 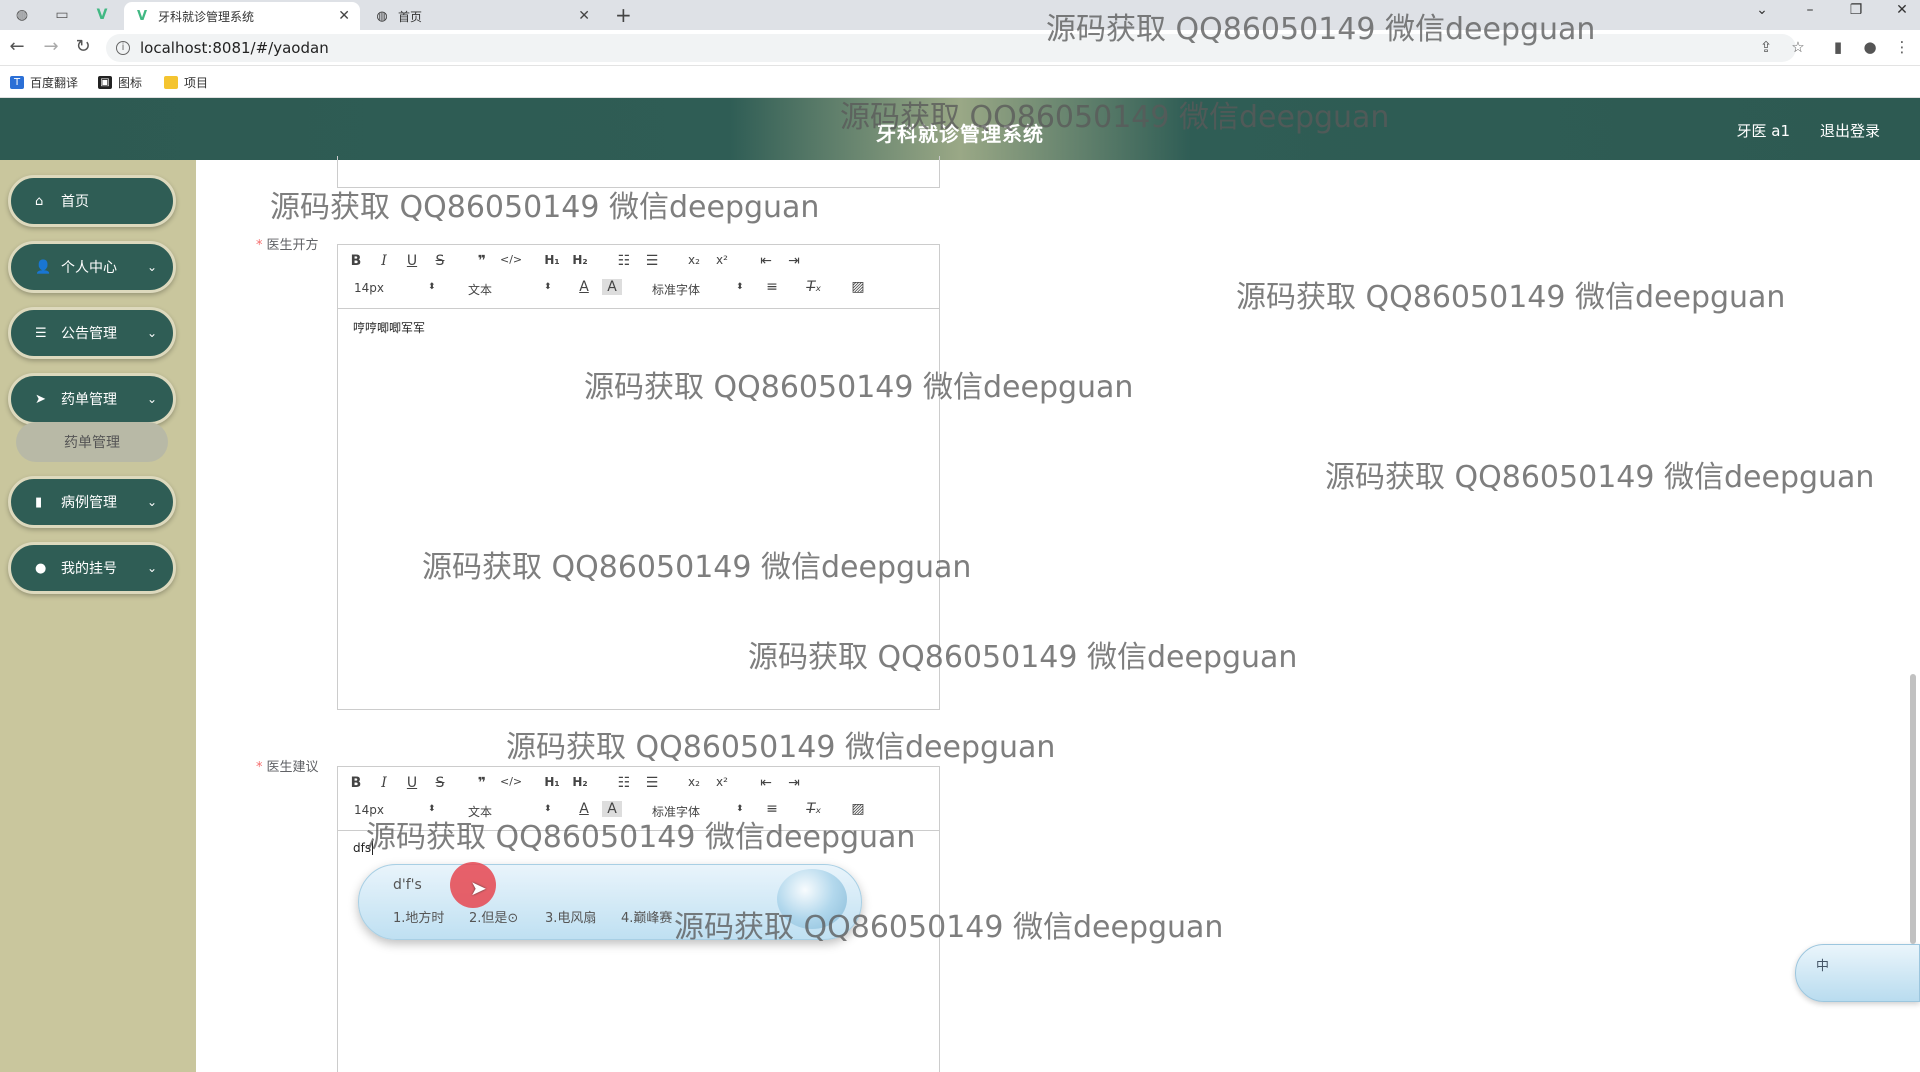 What do you see at coordinates (83, 46) in the screenshot?
I see `reload-icon: ↻` at bounding box center [83, 46].